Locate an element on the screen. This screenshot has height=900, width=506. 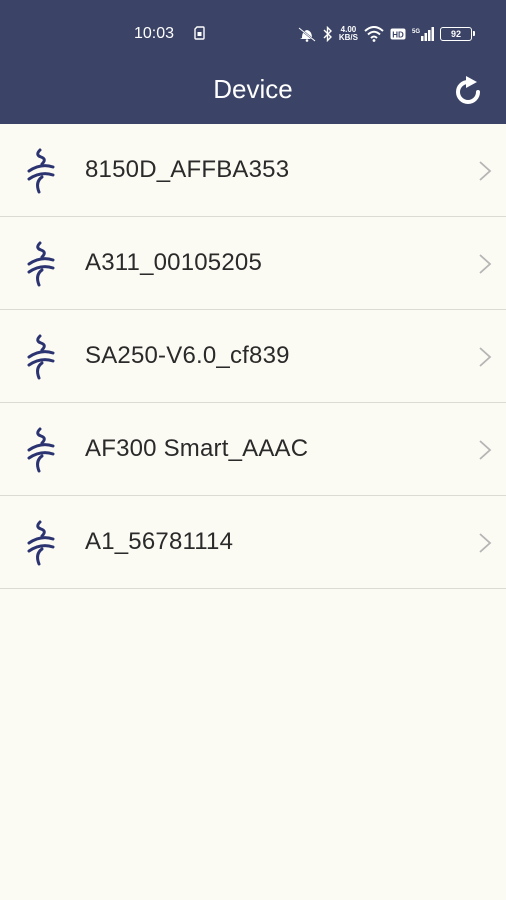
device-row: 8150D_AFFBA353 is located at coordinates (253, 170).